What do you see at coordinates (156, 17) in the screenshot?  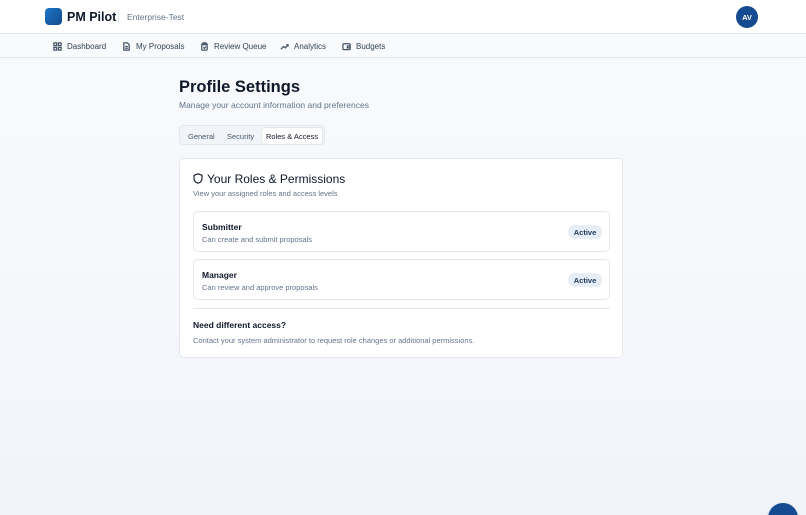 I see `workspace-name: Enterprise-Test` at bounding box center [156, 17].